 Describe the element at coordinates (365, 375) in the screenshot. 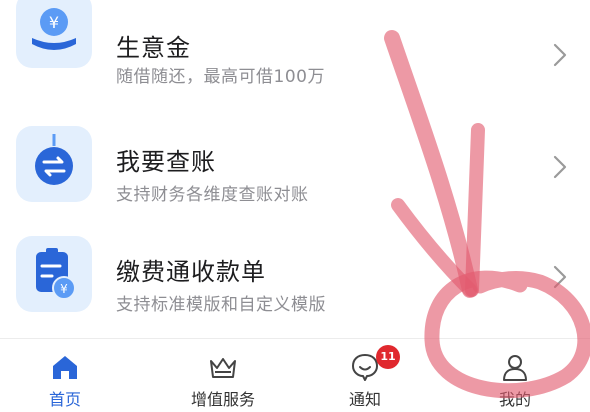

I see `tab-notifications: 通知` at that location.